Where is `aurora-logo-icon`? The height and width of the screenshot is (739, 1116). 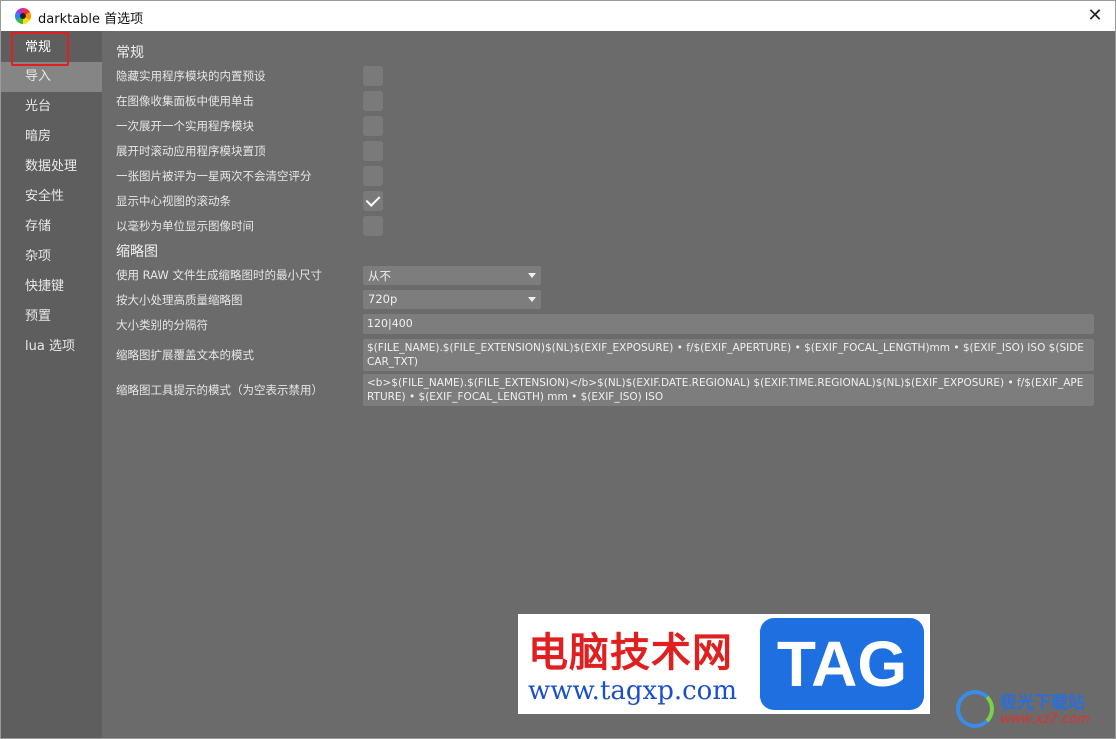
aurora-logo-icon is located at coordinates (975, 709).